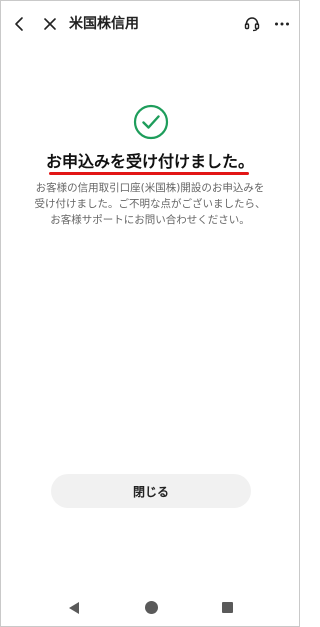  I want to click on system-nav-bar, so click(150, 604).